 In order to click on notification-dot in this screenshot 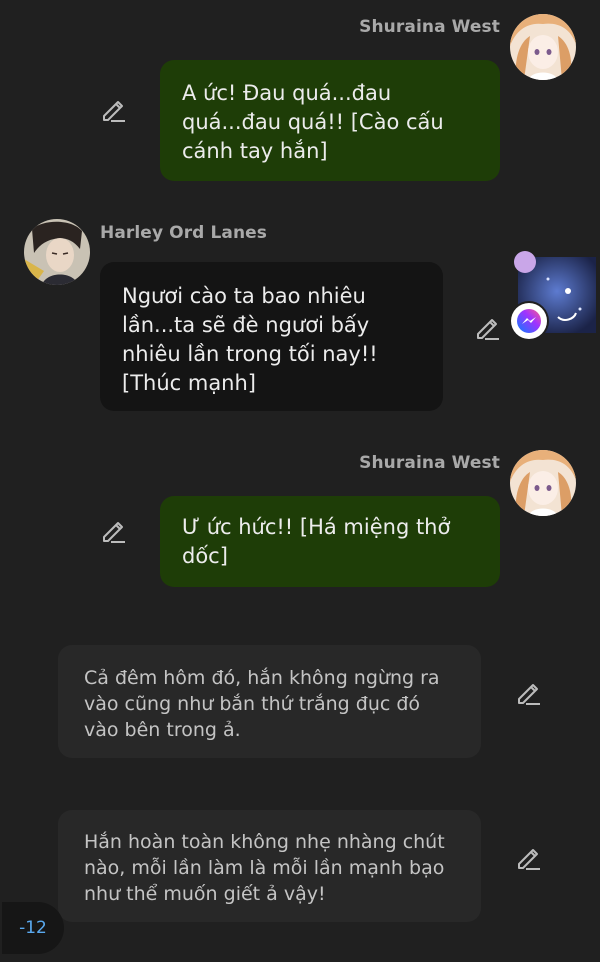, I will do `click(525, 262)`.